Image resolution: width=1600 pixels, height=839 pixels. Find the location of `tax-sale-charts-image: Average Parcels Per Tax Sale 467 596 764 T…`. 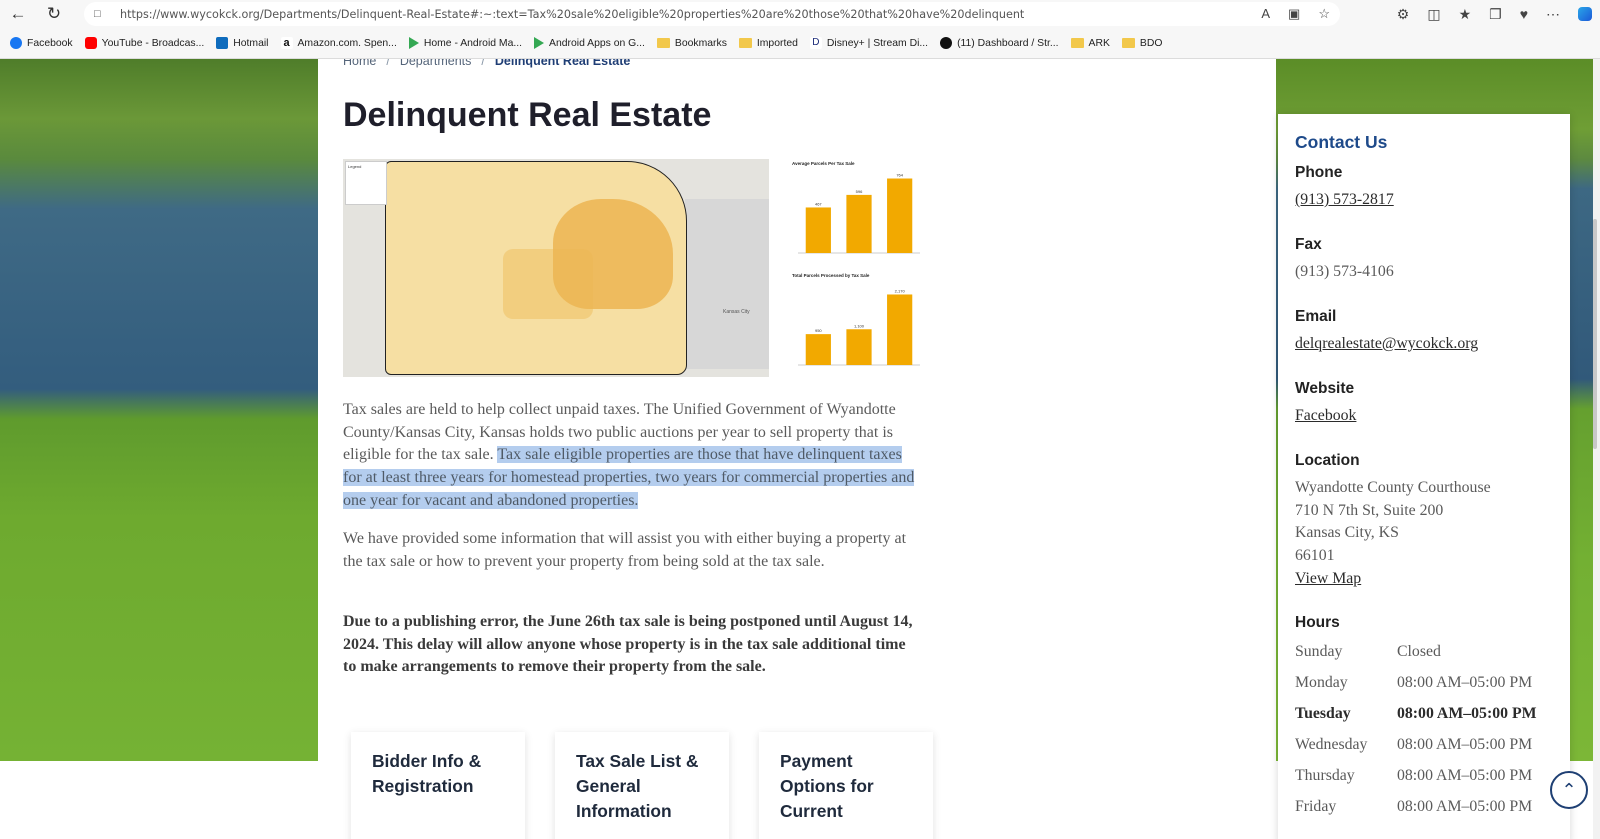

tax-sale-charts-image: Average Parcels Per Tax Sale 467 596 764 T… is located at coordinates (853, 268).